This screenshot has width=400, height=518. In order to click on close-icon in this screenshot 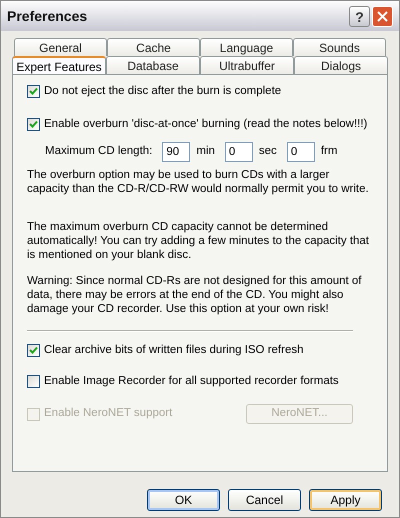, I will do `click(382, 16)`.